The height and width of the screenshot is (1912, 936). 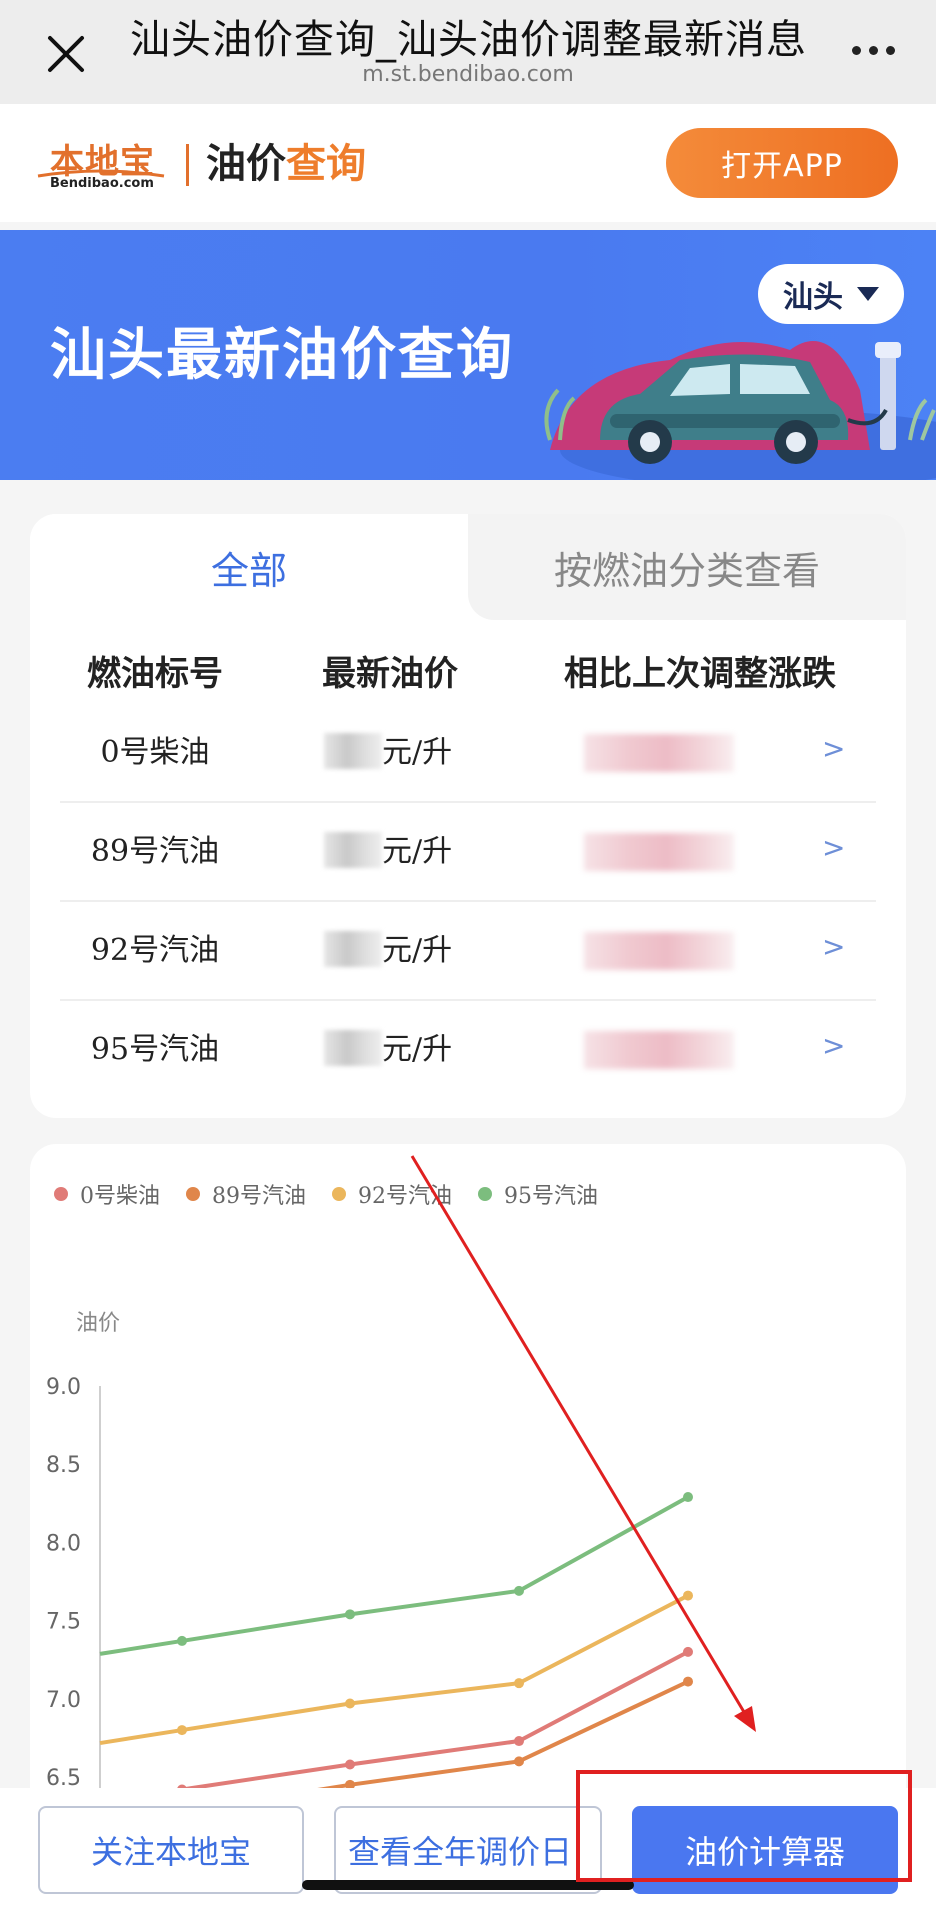 I want to click on header-title-part1: 油价, so click(x=246, y=164).